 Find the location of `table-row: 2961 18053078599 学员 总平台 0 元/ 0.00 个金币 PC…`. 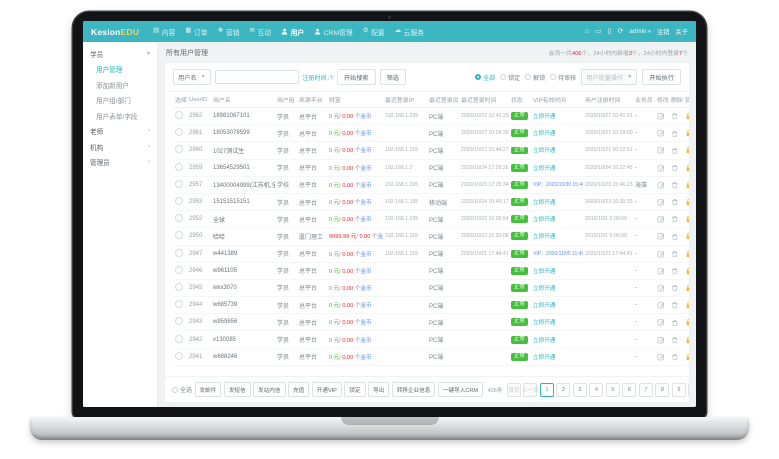

table-row: 2961 18053078599 学员 总平台 0 元/ 0.00 个金币 PC… is located at coordinates (431, 133).